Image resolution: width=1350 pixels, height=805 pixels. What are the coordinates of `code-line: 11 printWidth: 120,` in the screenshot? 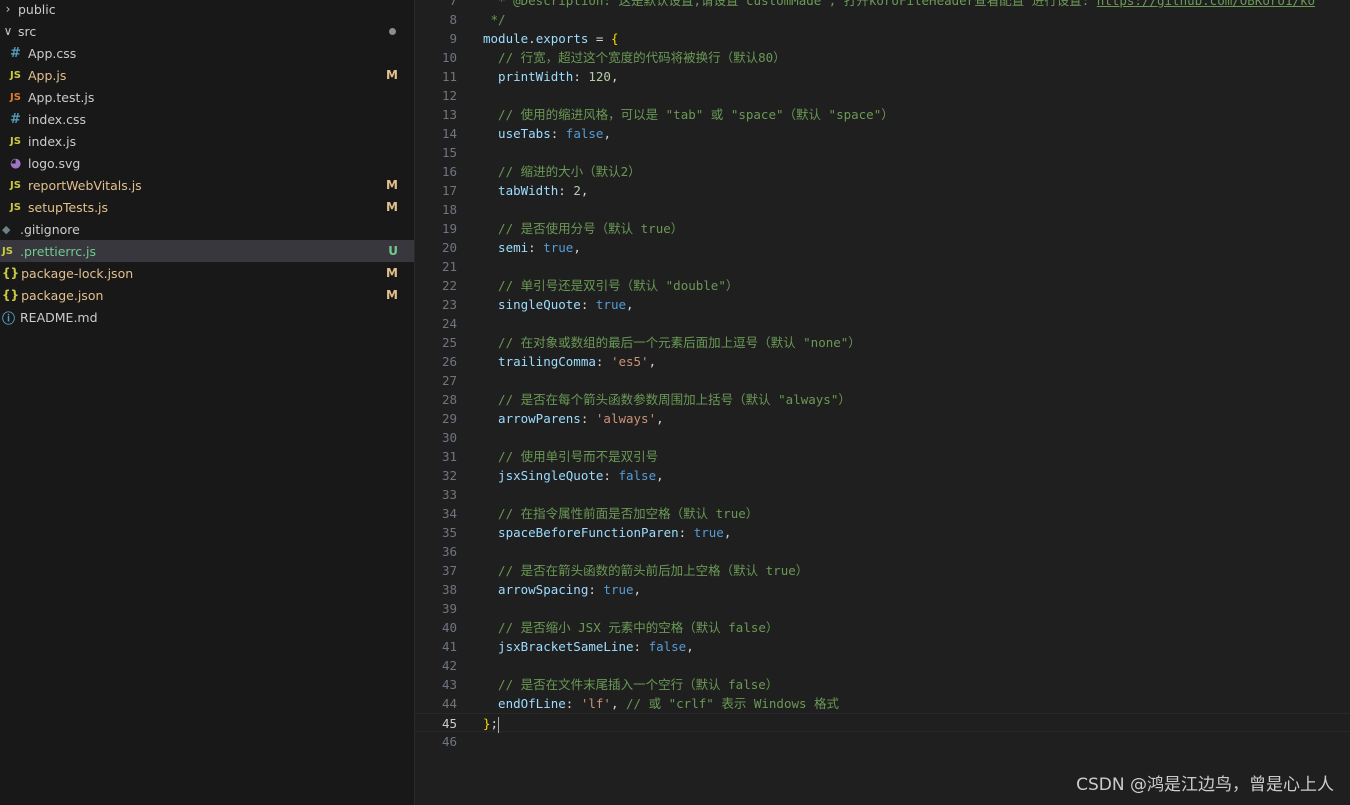 It's located at (882, 76).